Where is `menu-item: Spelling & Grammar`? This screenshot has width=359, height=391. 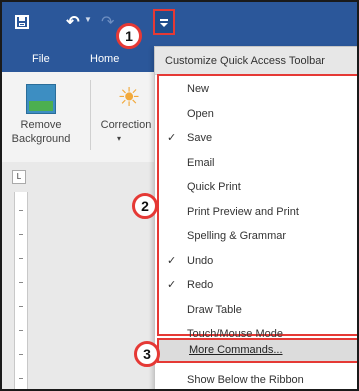
menu-item: Spelling & Grammar is located at coordinates (256, 236).